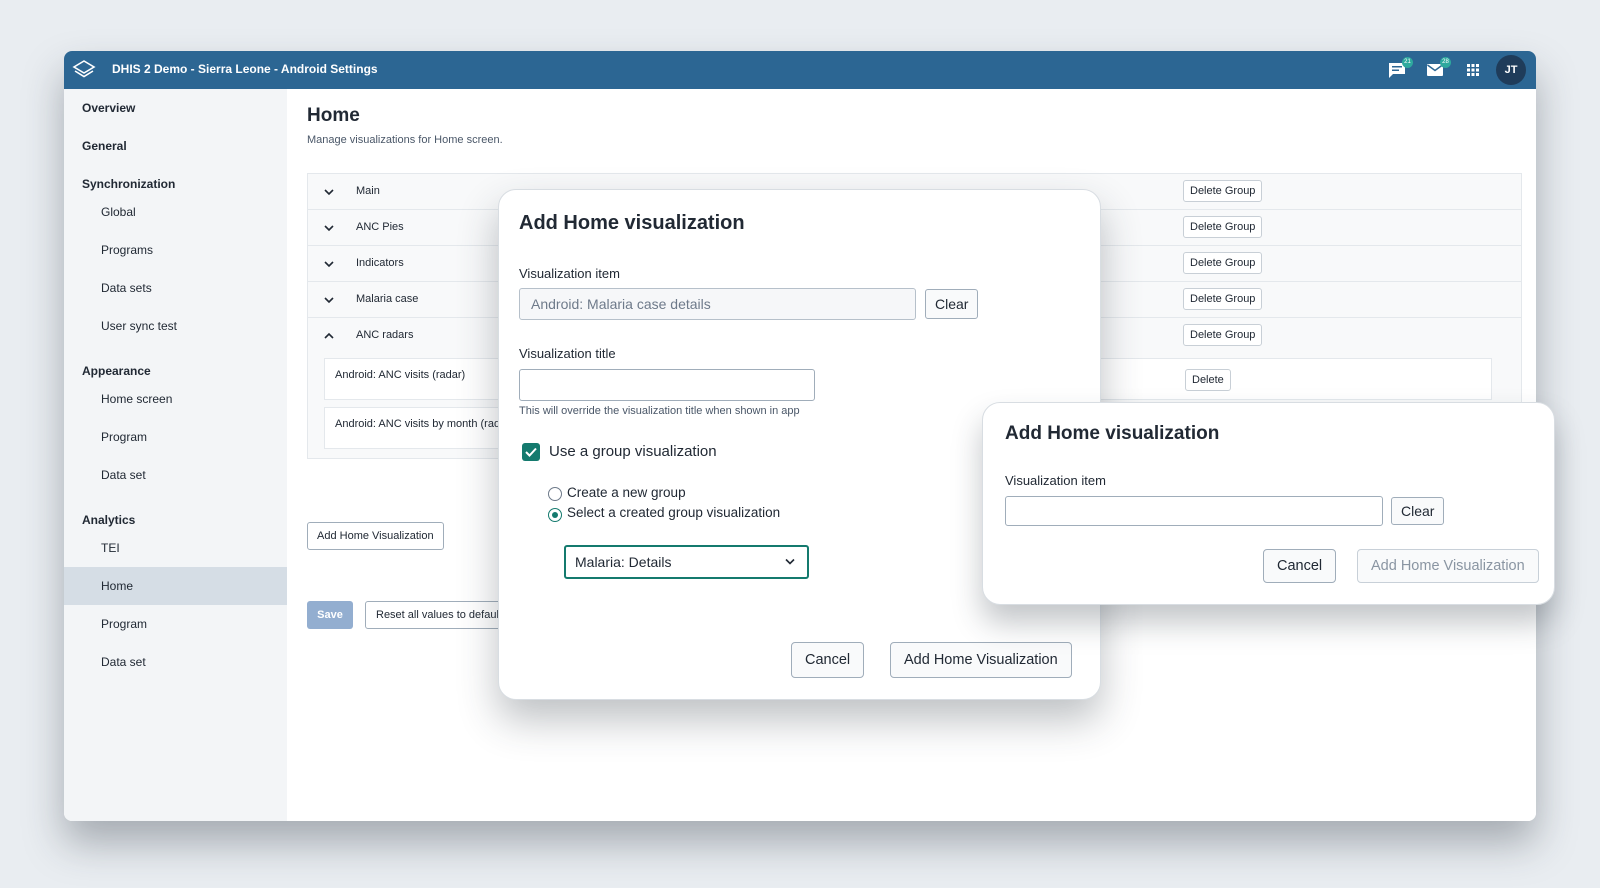 The width and height of the screenshot is (1600, 888). What do you see at coordinates (1208, 380) in the screenshot?
I see `delete-button: Delete` at bounding box center [1208, 380].